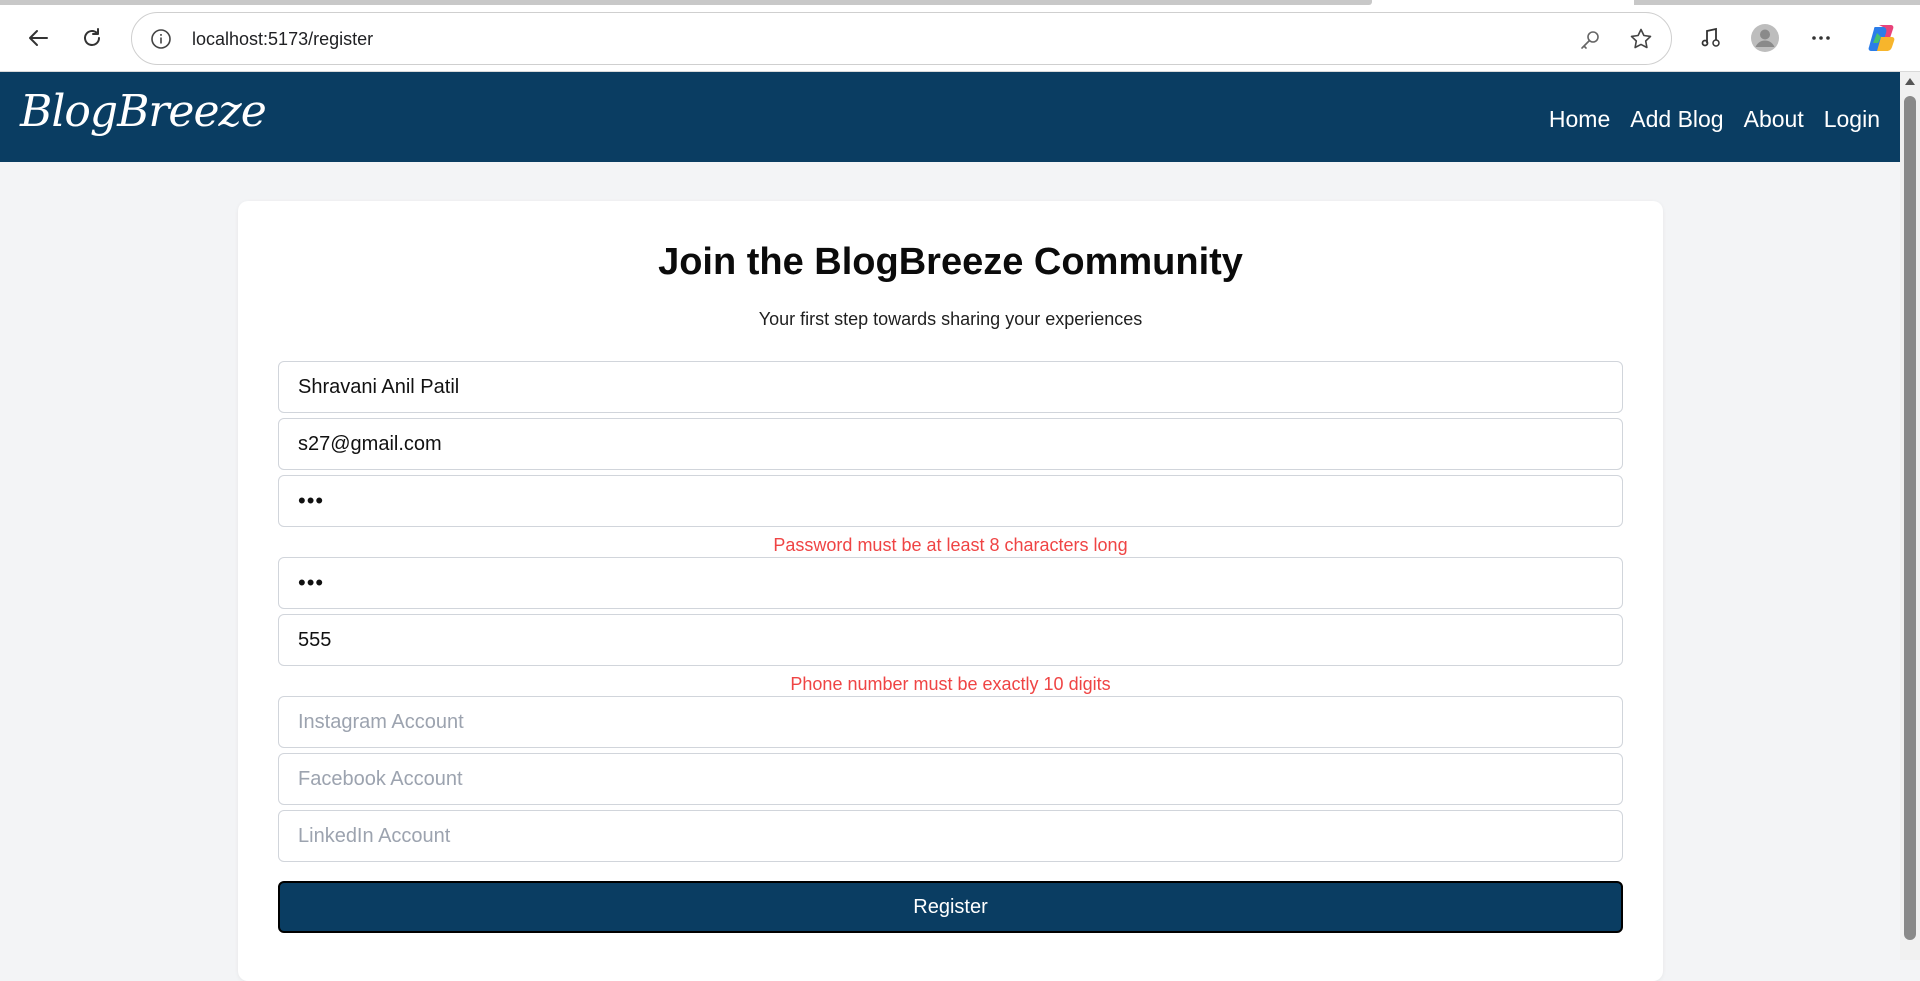 The image size is (1920, 981). Describe the element at coordinates (1590, 42) in the screenshot. I see `key-icon` at that location.